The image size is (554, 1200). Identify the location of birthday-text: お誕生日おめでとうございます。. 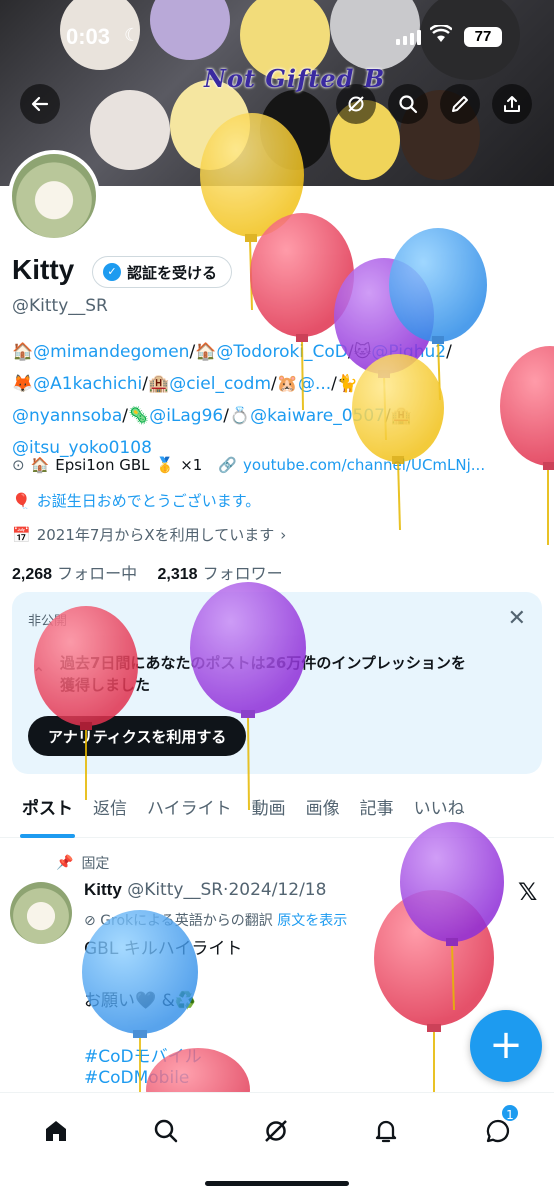
(149, 500).